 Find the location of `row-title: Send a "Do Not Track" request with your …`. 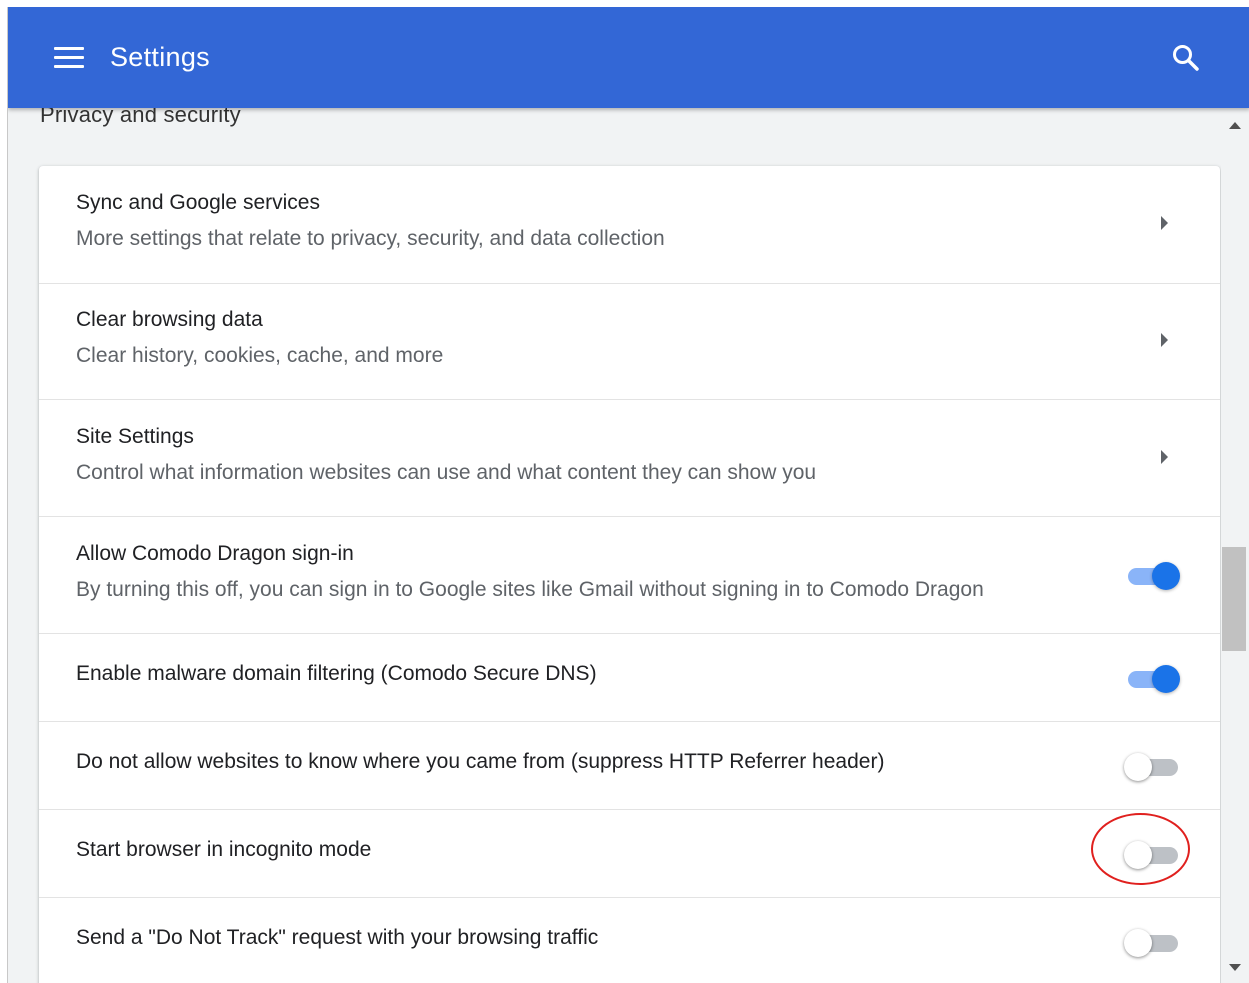

row-title: Send a "Do Not Track" request with your … is located at coordinates (337, 937).